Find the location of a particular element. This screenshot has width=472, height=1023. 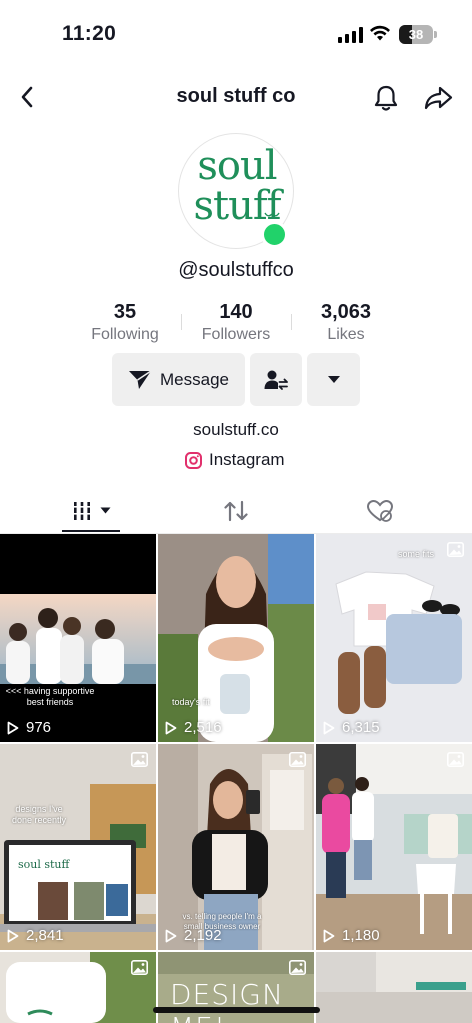

chevron-left-icon is located at coordinates (27, 97).